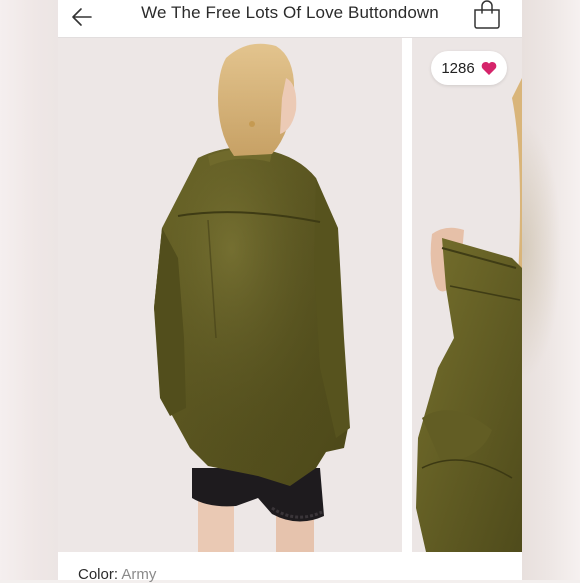  Describe the element at coordinates (458, 68) in the screenshot. I see `likes-count: 1286` at that location.